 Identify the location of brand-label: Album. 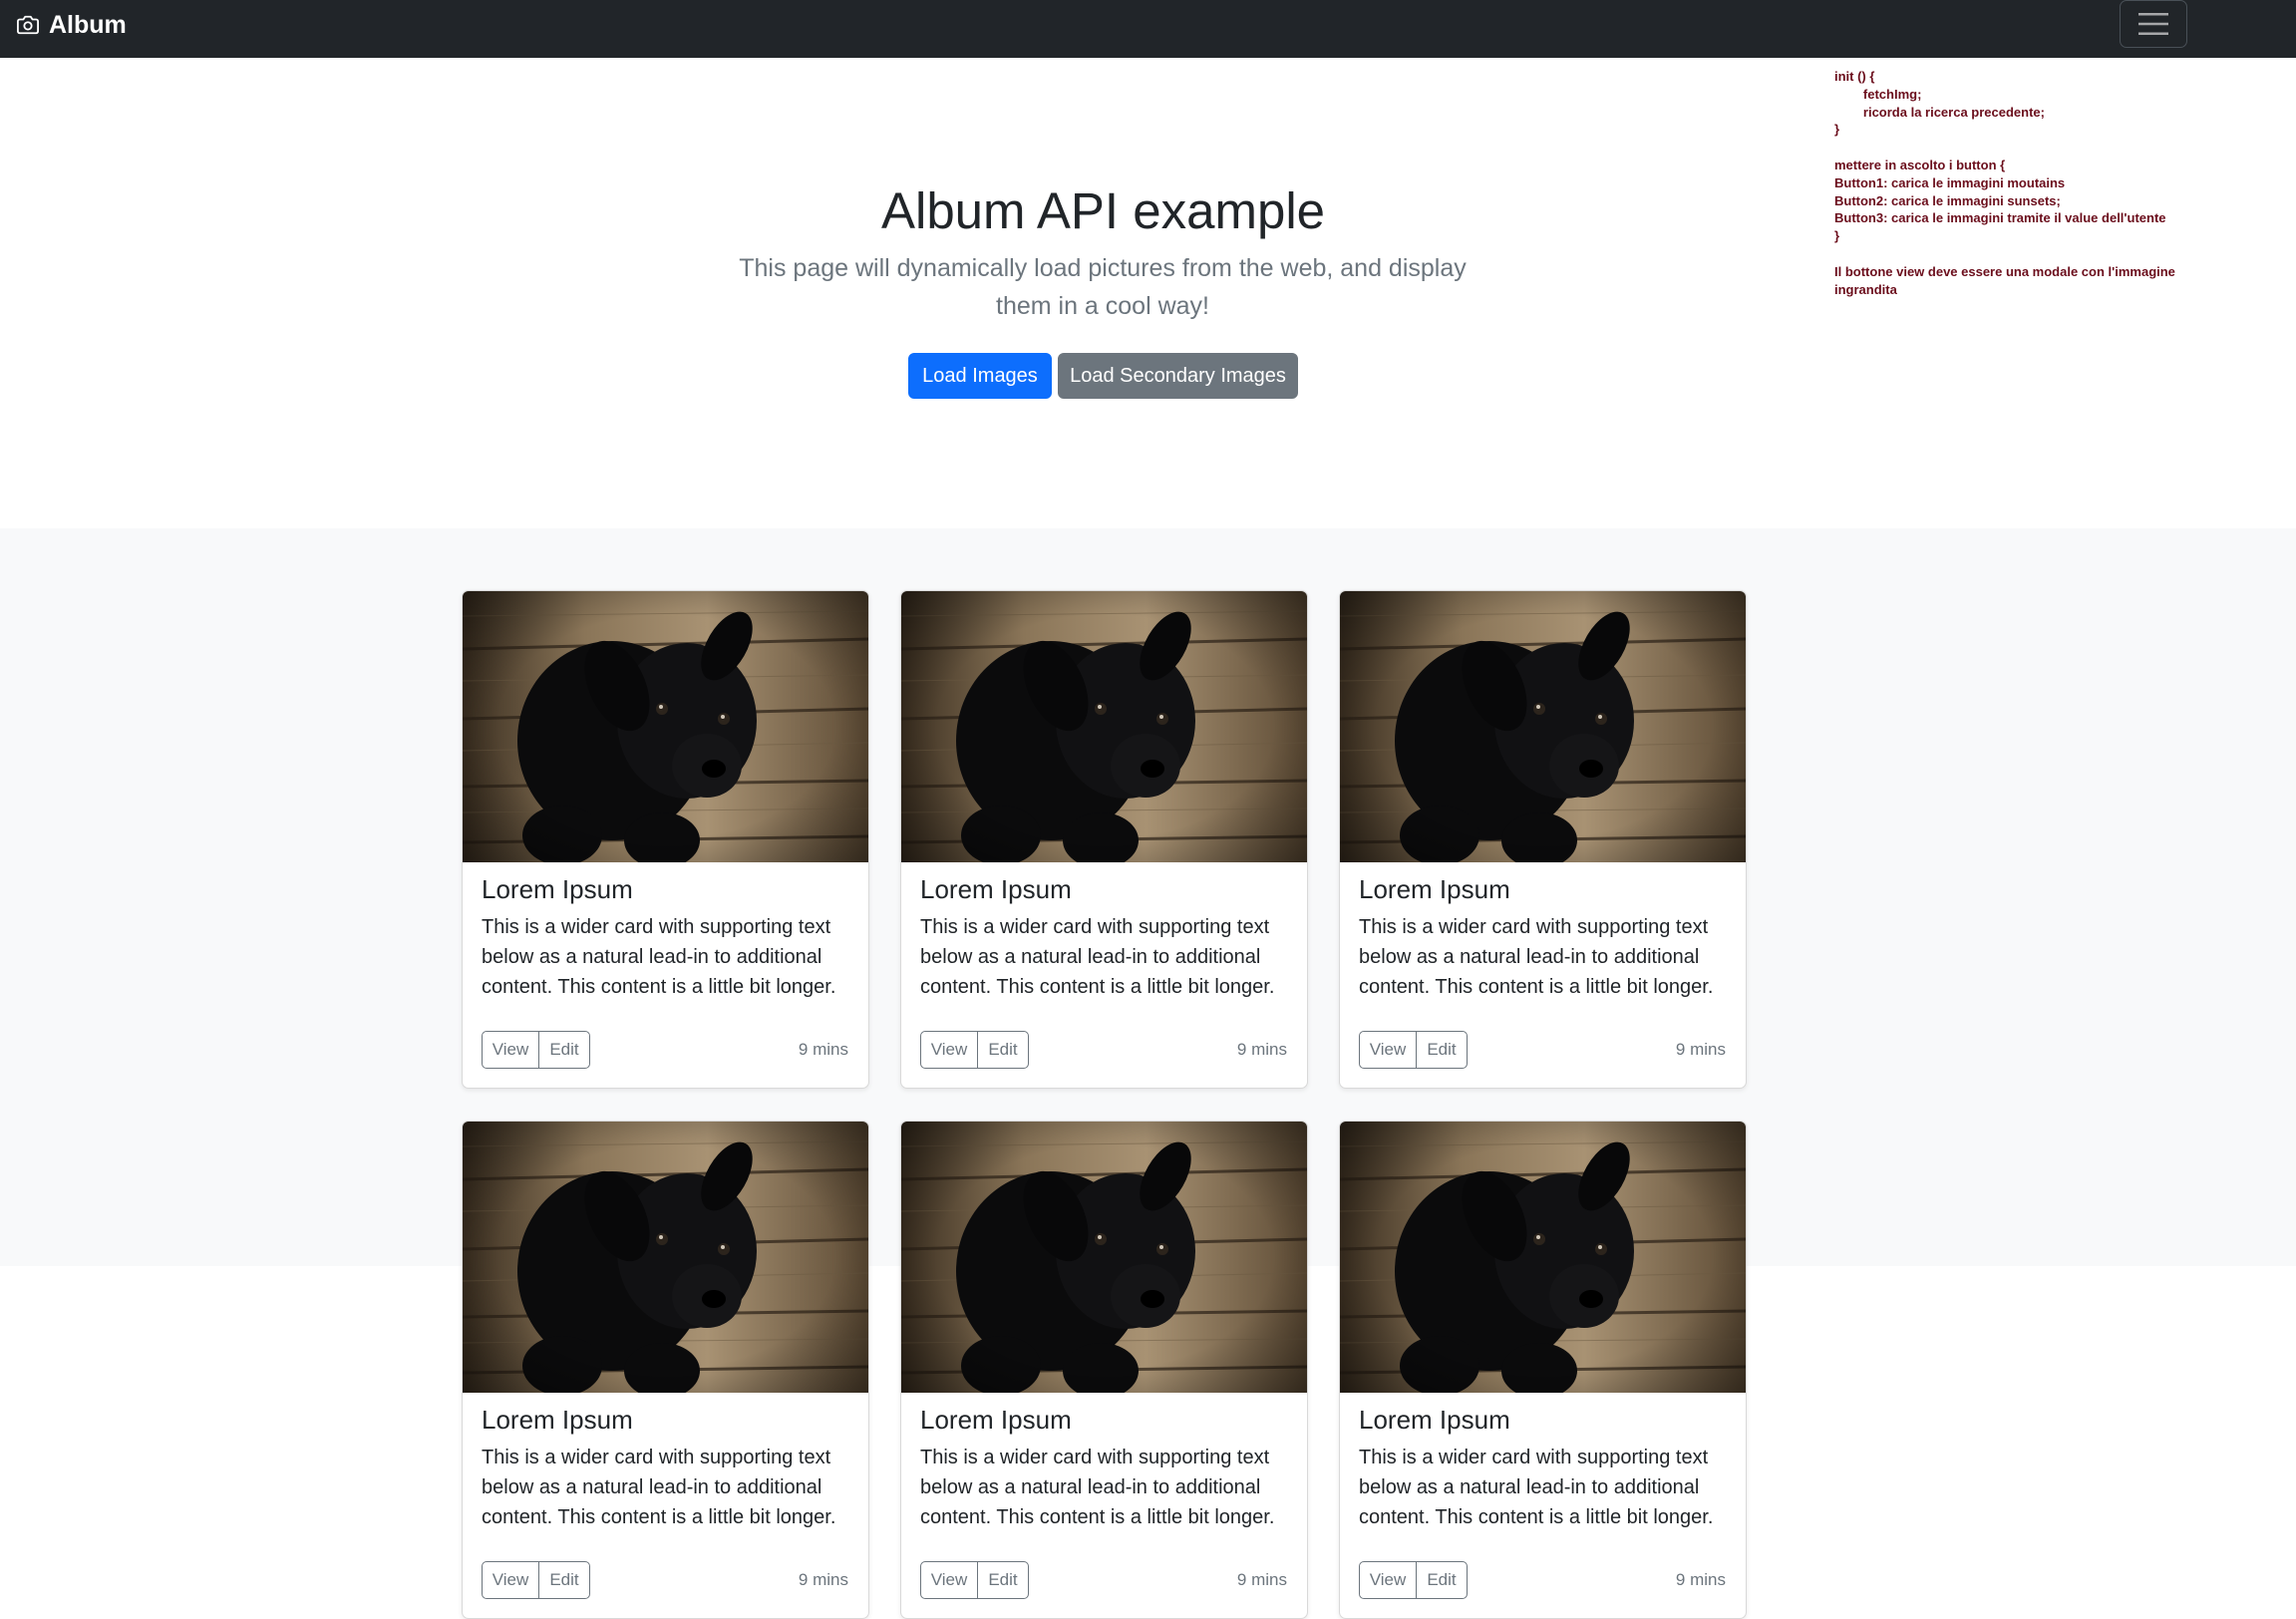
(88, 24).